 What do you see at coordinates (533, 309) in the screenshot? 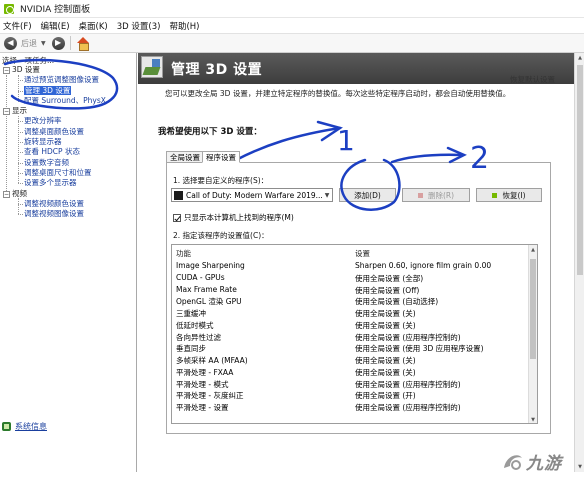
I see `table-scroll-thumb` at bounding box center [533, 309].